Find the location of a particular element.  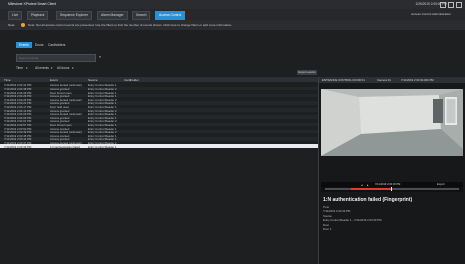

timeline-track is located at coordinates (392, 189).